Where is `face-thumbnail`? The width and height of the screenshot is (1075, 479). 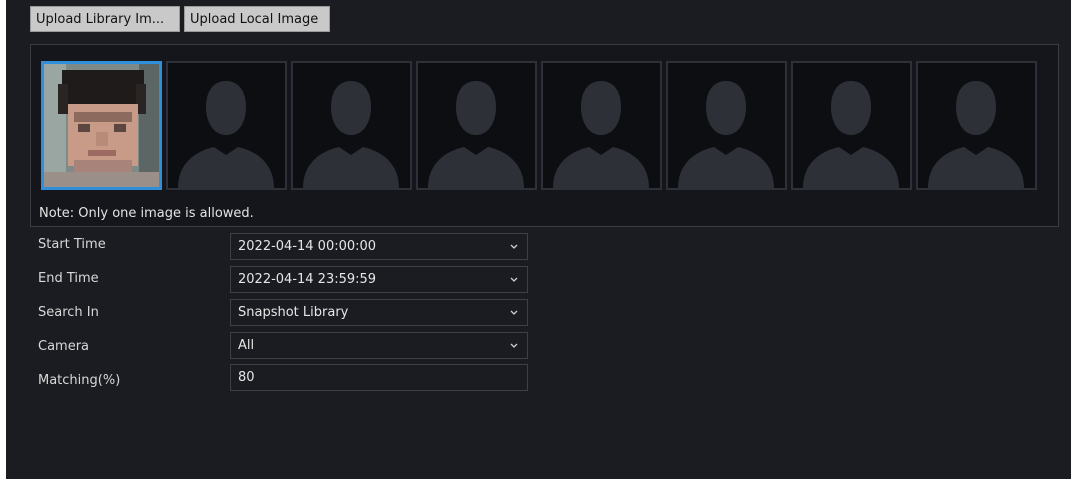 face-thumbnail is located at coordinates (101, 125).